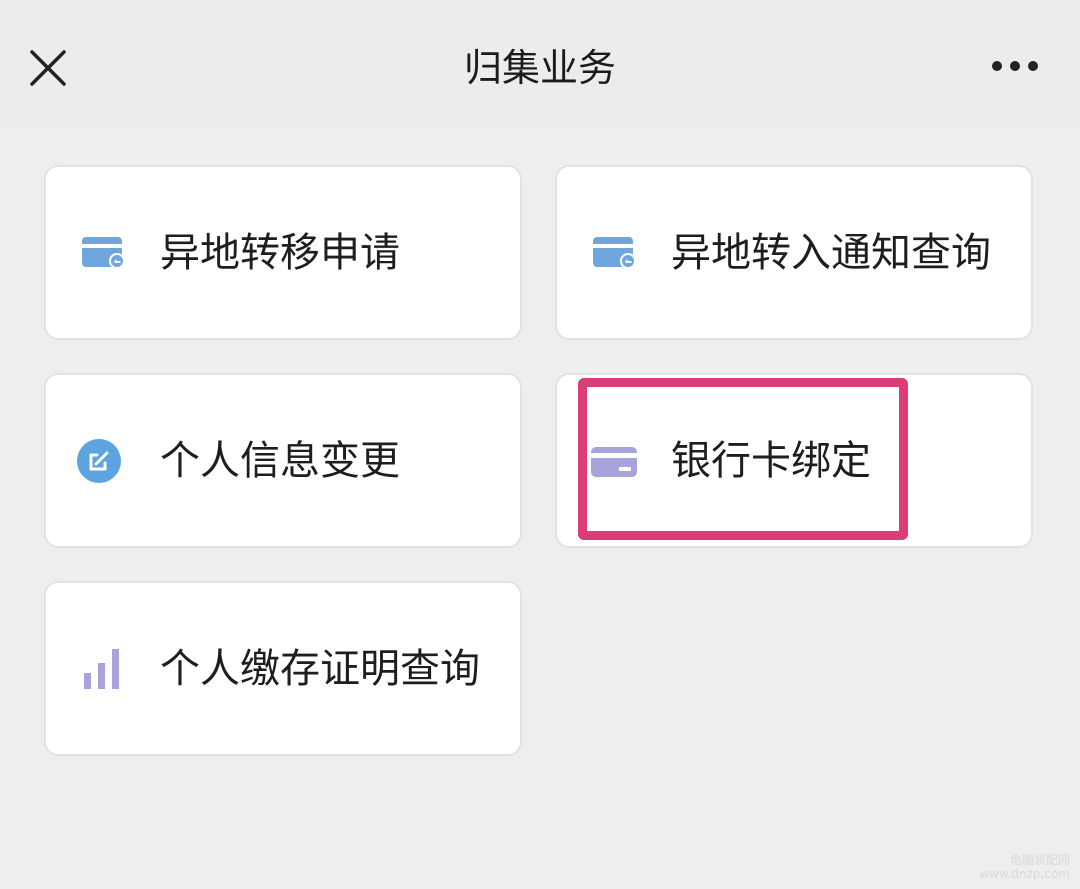 The height and width of the screenshot is (889, 1080). What do you see at coordinates (1039, 860) in the screenshot?
I see `watermark-line-1: 电脑装配网` at bounding box center [1039, 860].